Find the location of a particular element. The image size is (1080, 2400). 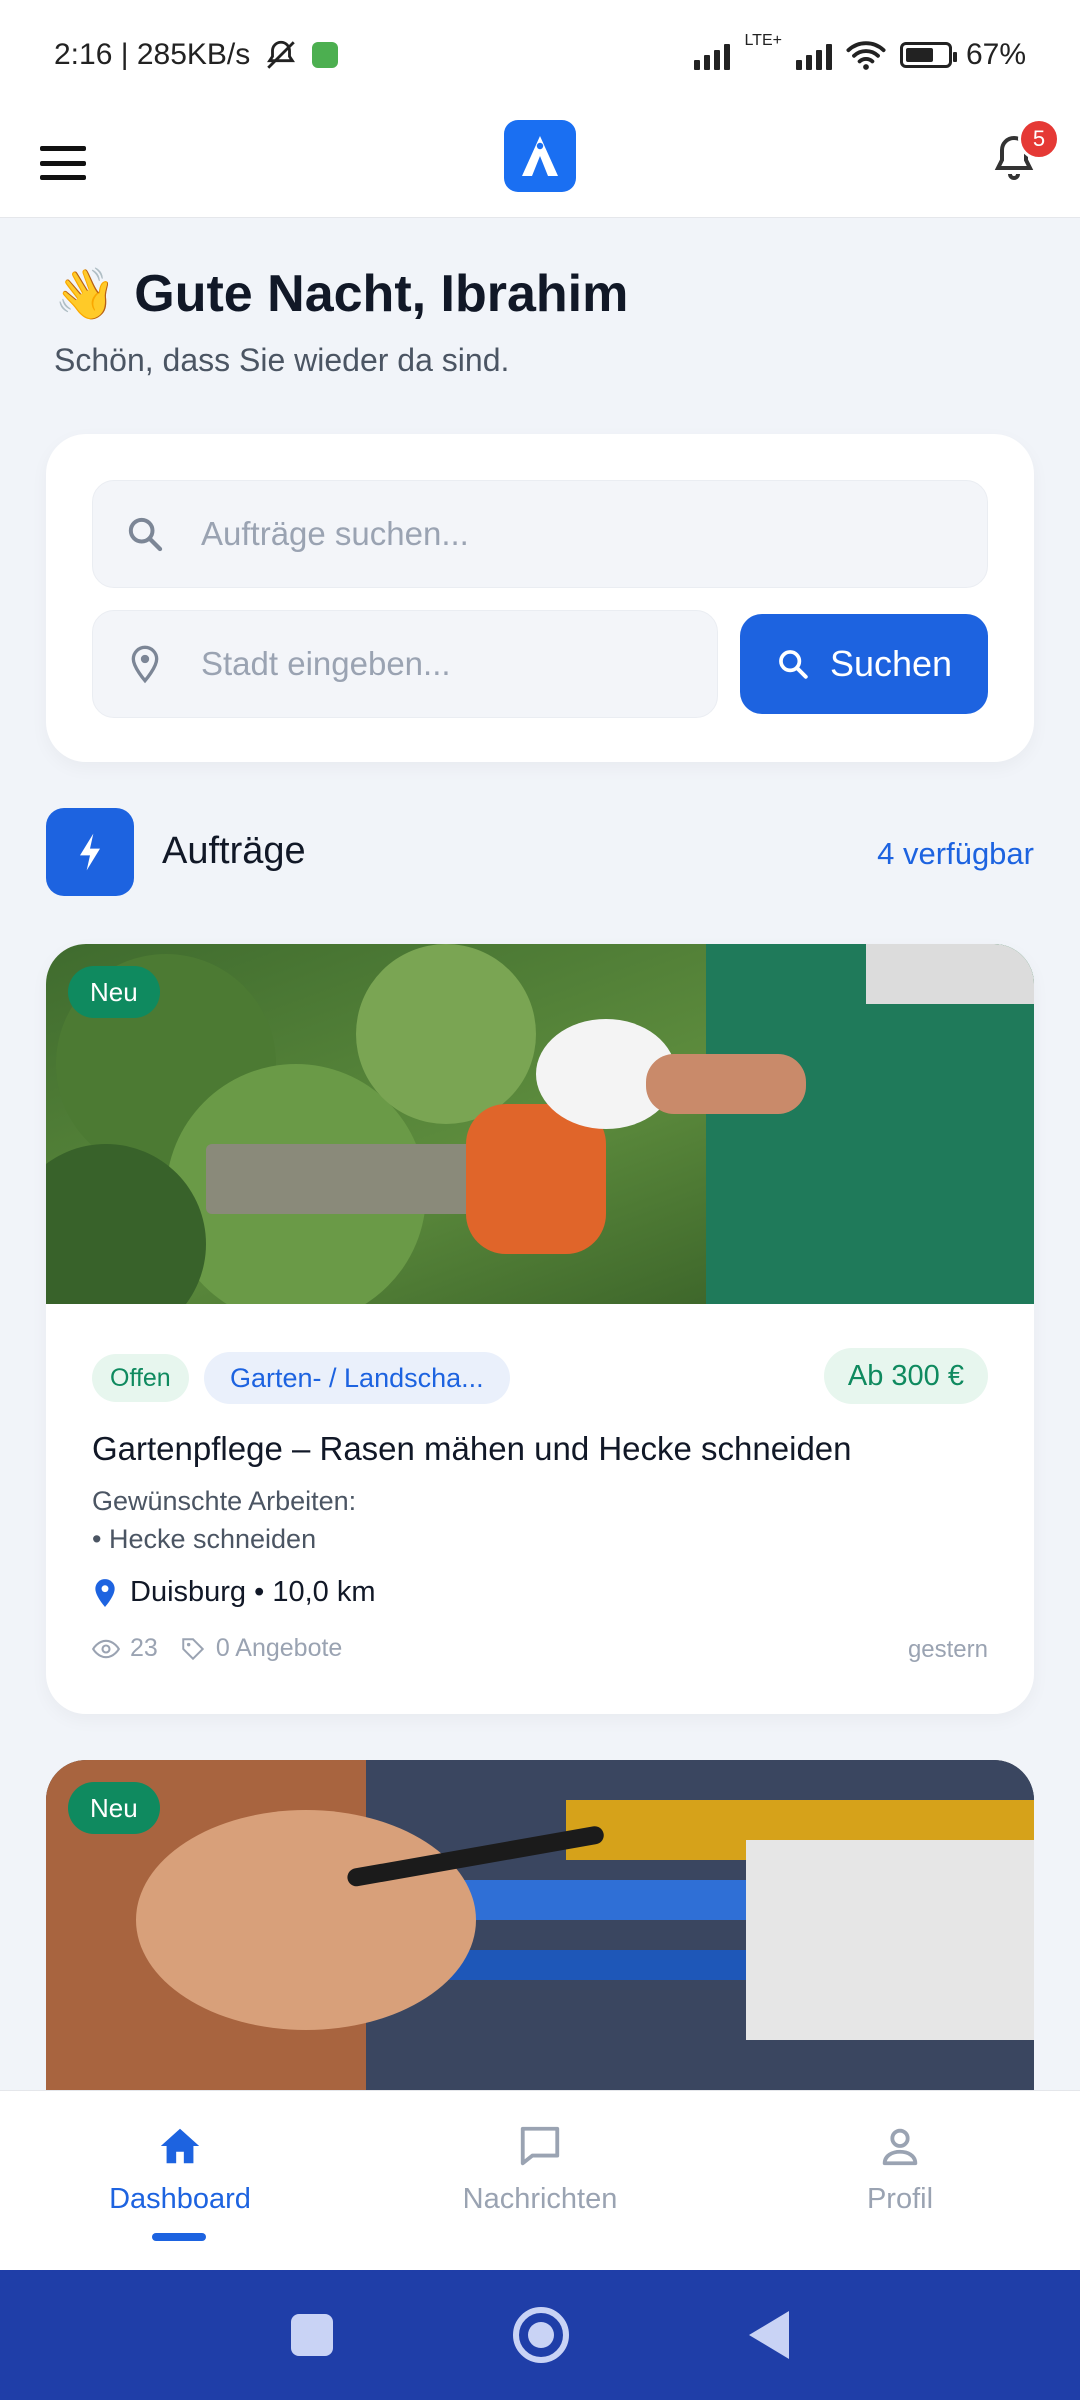

mute-bell-icon is located at coordinates (281, 54).